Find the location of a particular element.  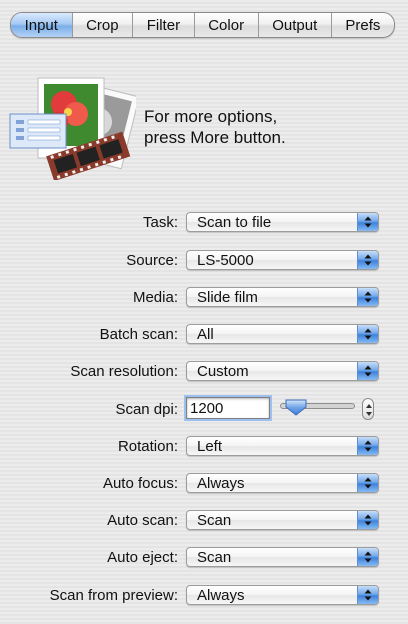

rotation-row: Rotation: Left is located at coordinates (204, 448).